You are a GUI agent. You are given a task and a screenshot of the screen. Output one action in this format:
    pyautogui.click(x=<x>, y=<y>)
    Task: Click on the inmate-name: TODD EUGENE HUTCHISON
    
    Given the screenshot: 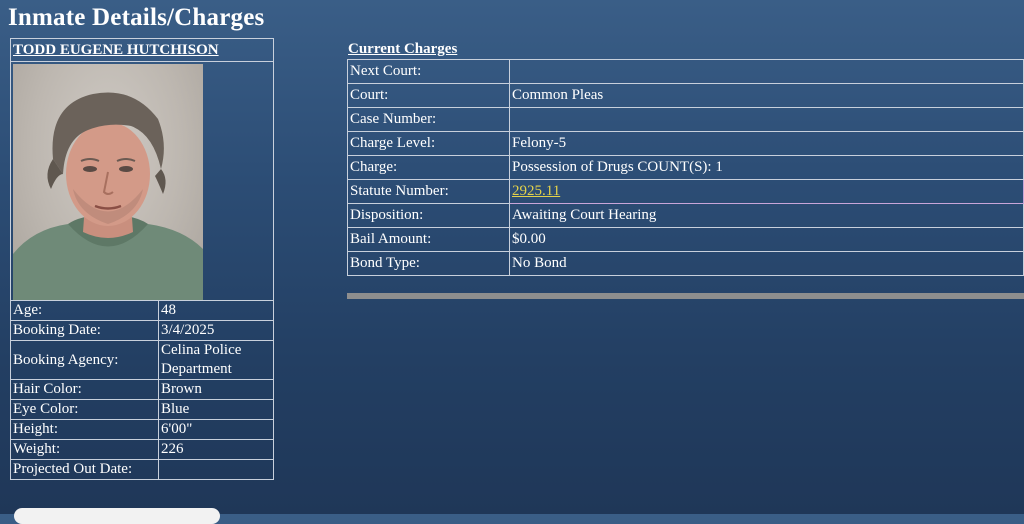 What is the action you would take?
    pyautogui.click(x=142, y=49)
    